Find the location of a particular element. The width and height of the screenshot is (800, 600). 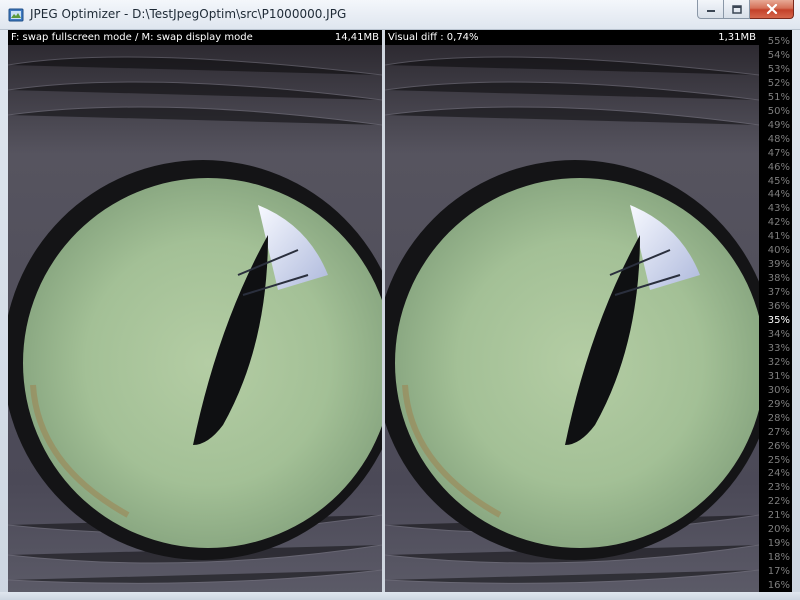

quality-option: 44% is located at coordinates (779, 195).